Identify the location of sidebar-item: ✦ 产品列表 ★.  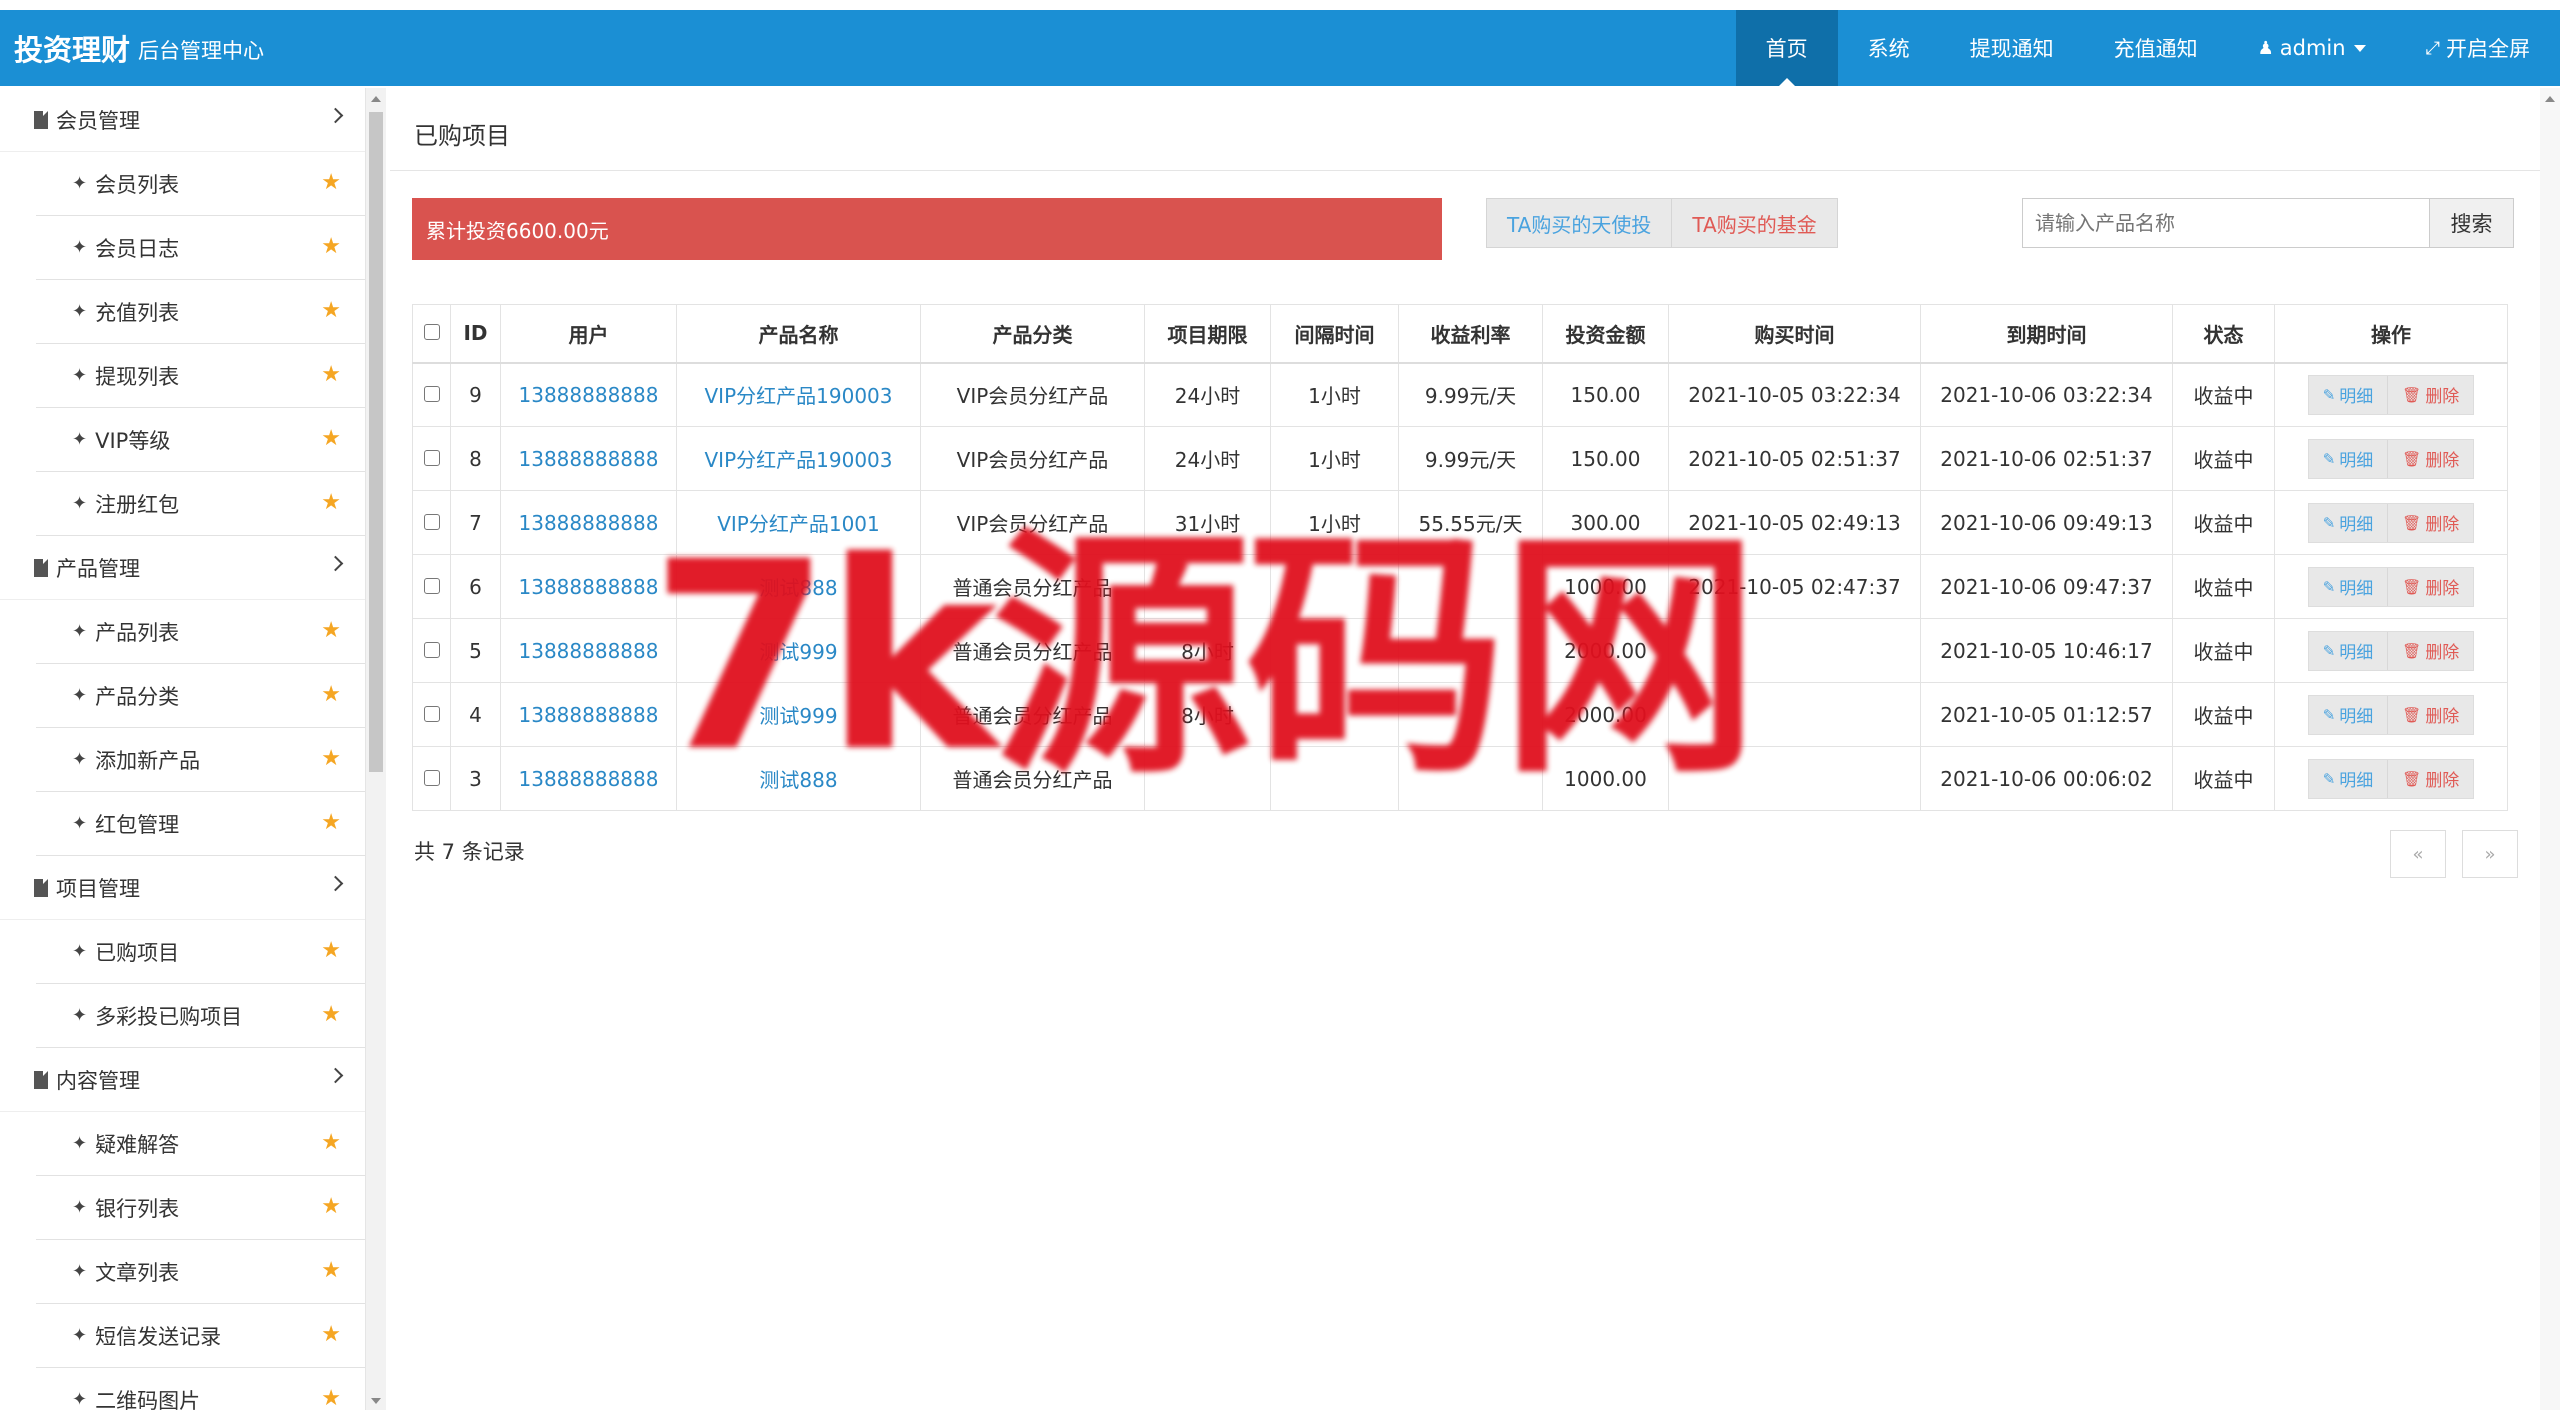
(200, 632).